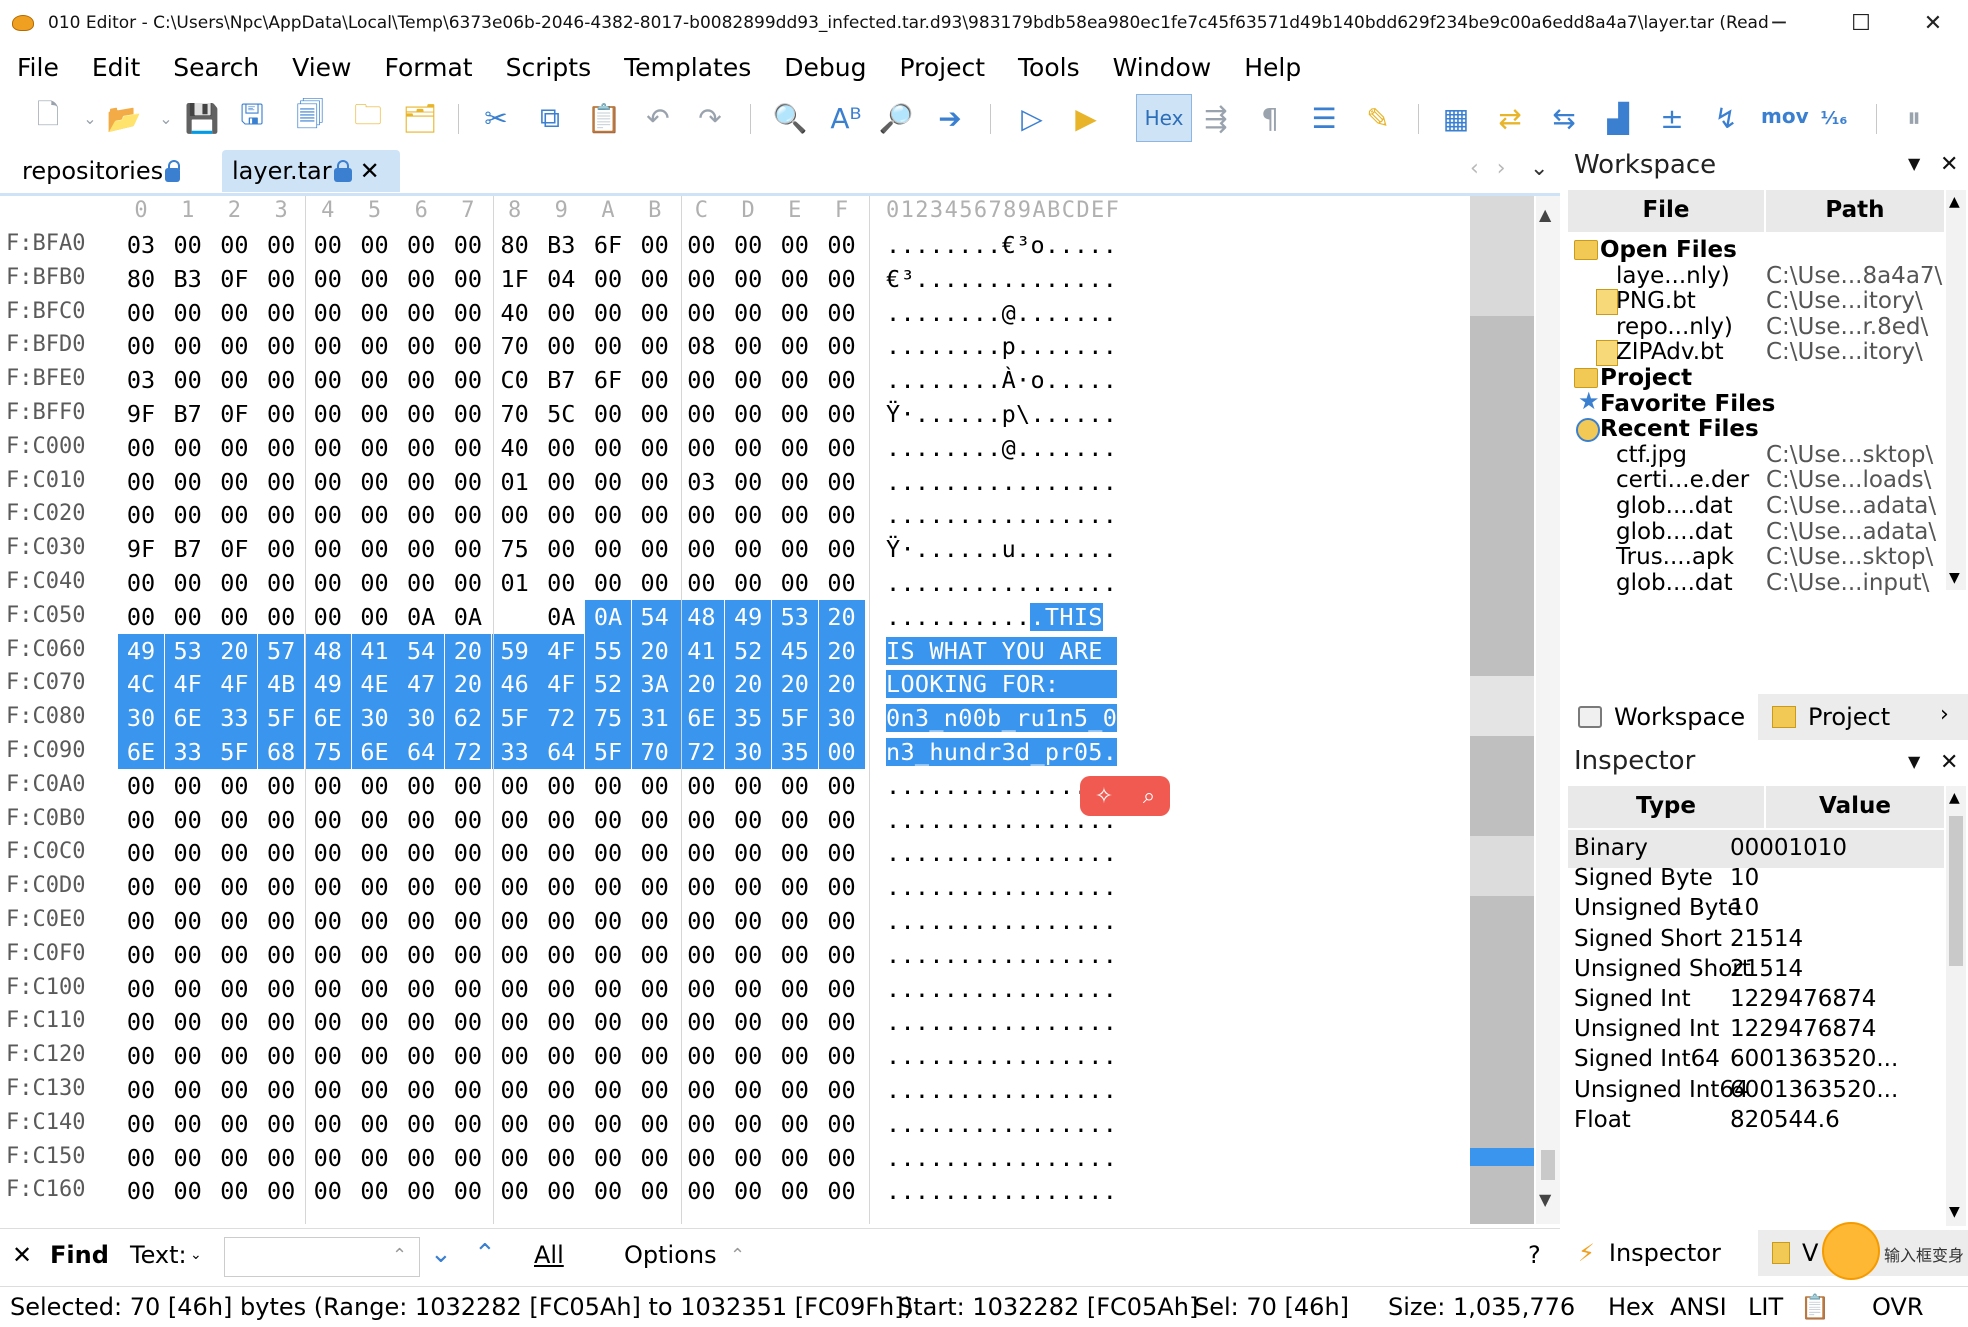 This screenshot has width=1968, height=1327. Describe the element at coordinates (1666, 806) in the screenshot. I see `column-type: Type` at that location.